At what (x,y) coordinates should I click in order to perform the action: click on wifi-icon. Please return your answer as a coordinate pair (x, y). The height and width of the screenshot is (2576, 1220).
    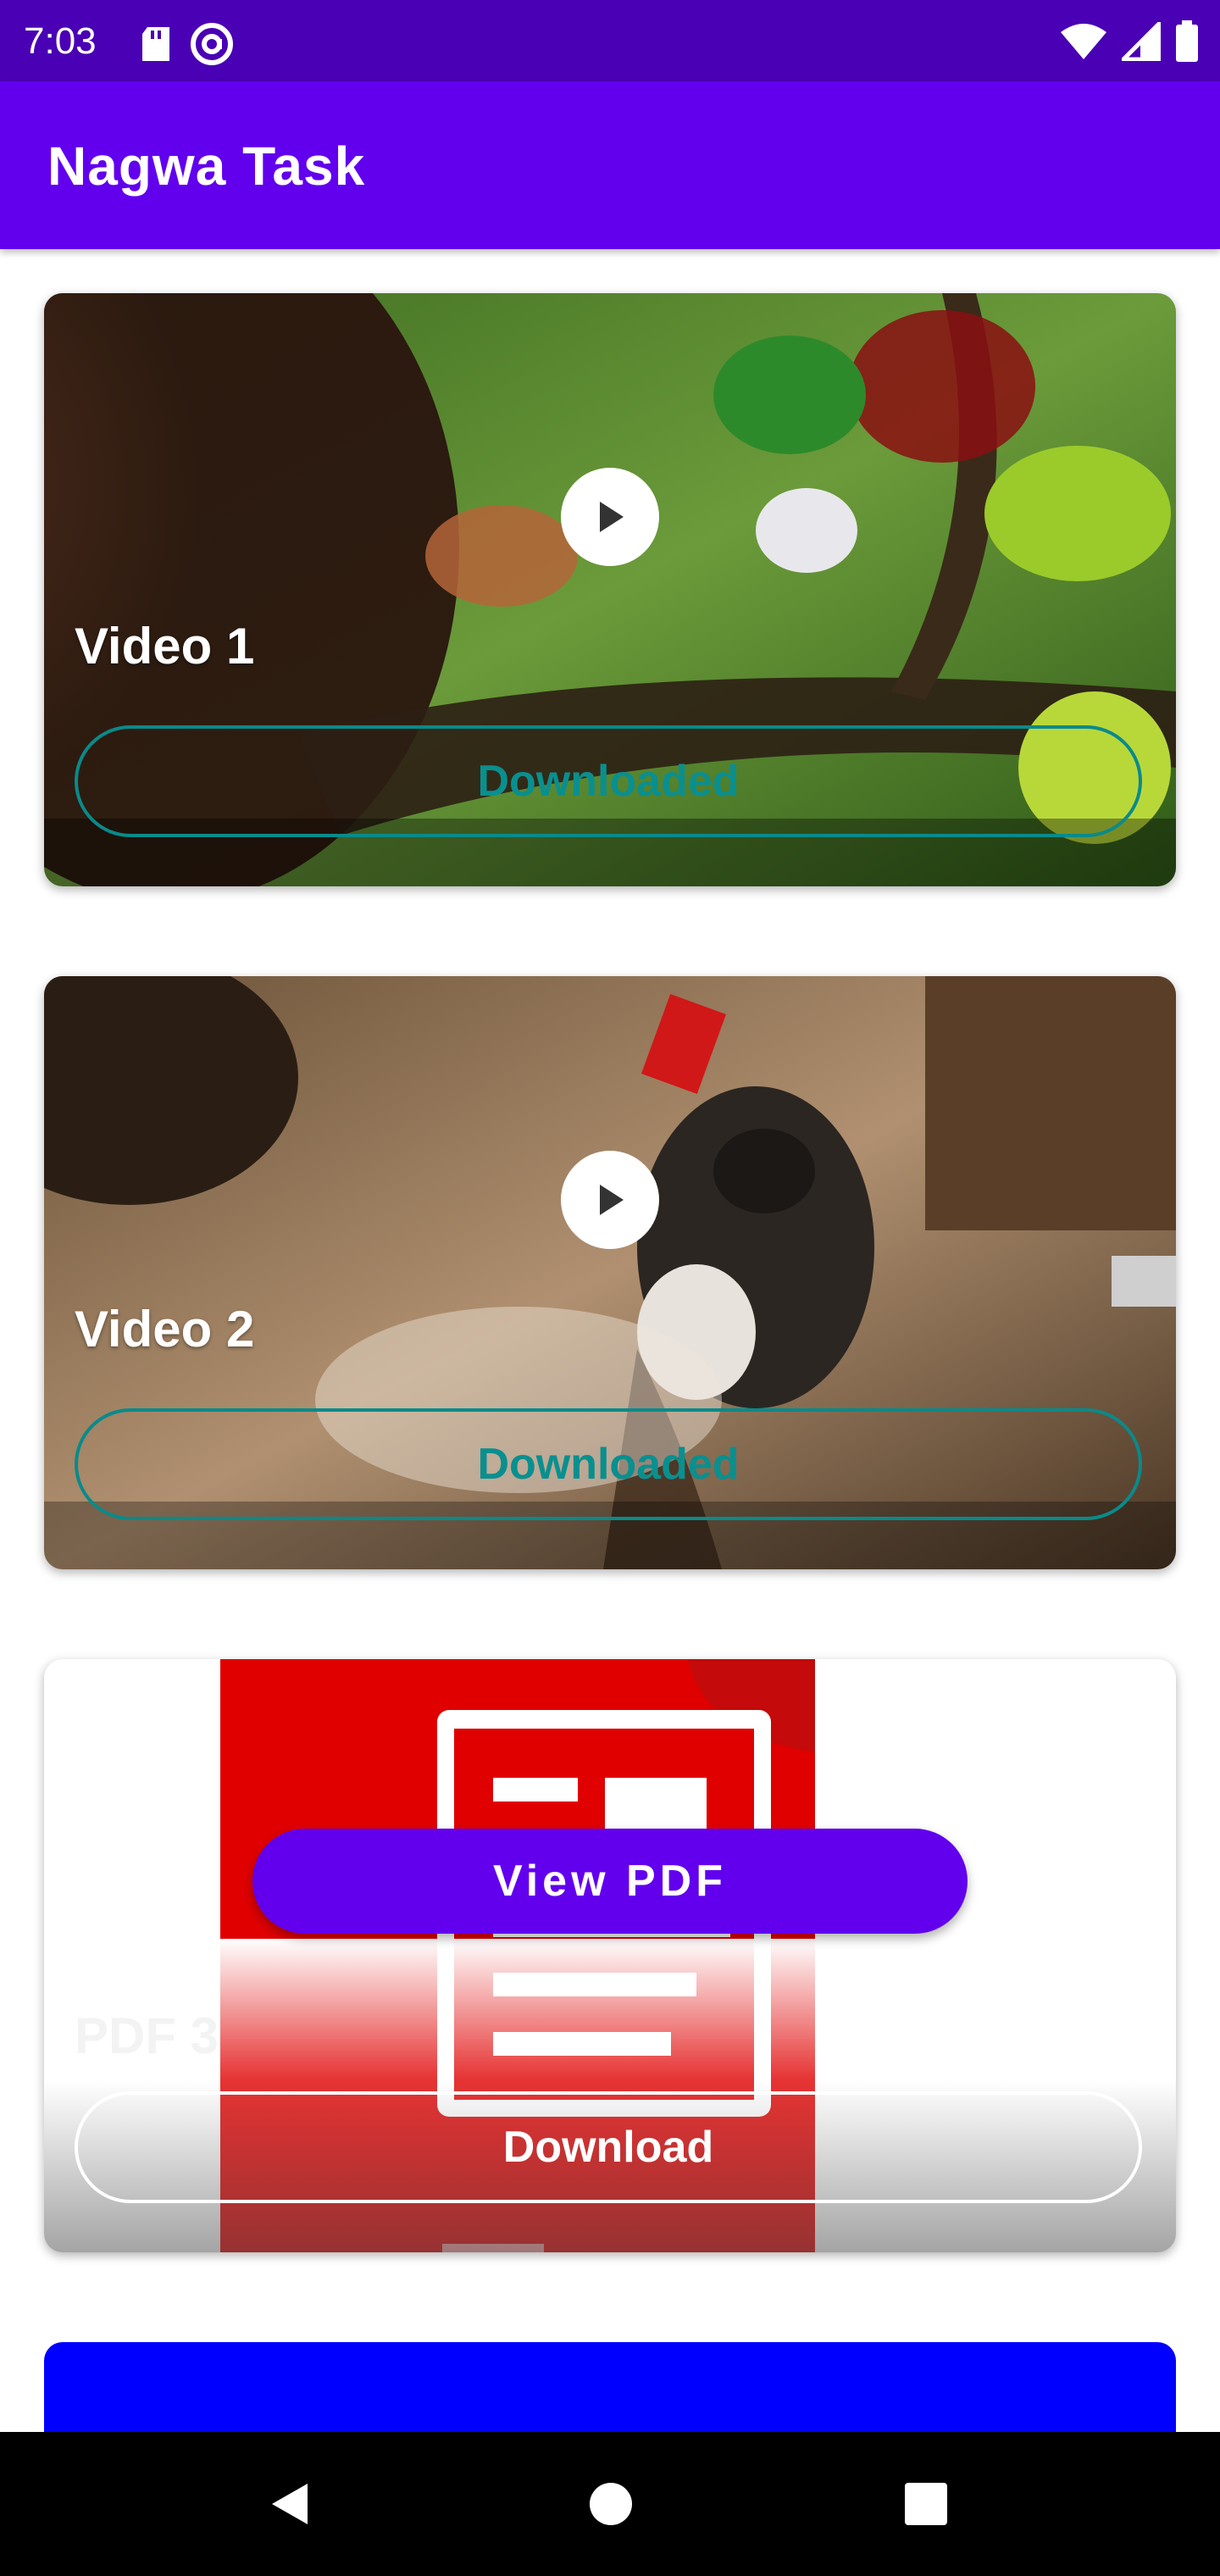
    Looking at the image, I should click on (1083, 43).